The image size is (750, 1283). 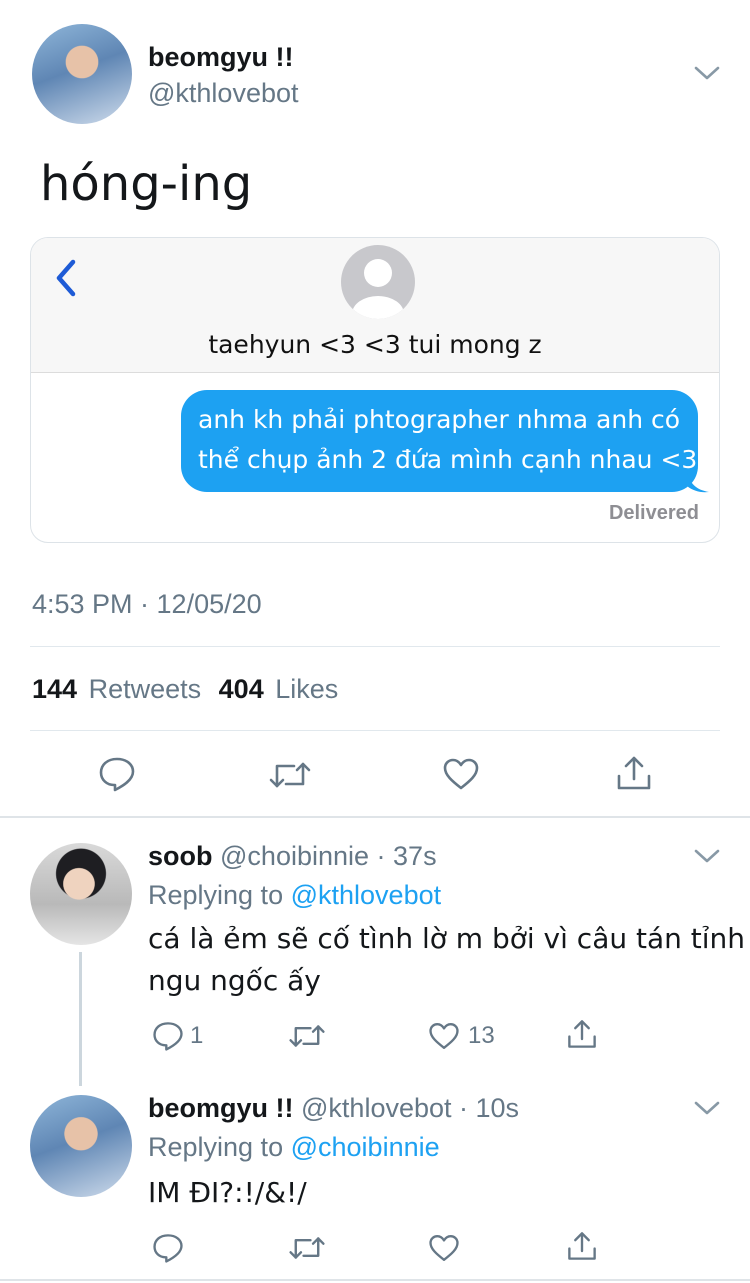 I want to click on tweet-stats: 144 Retweets 404 Likes, so click(x=185, y=689).